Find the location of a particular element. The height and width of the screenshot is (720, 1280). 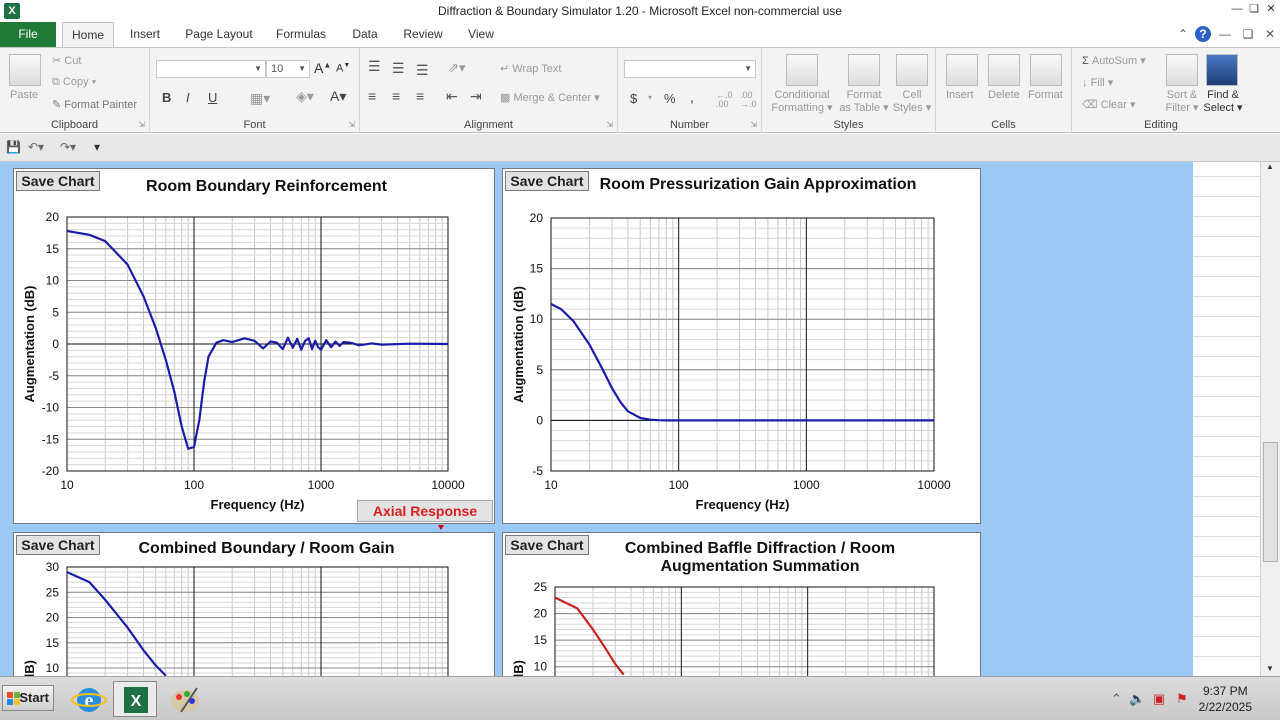

workbook-restore-icon: ❏ is located at coordinates (1248, 34).